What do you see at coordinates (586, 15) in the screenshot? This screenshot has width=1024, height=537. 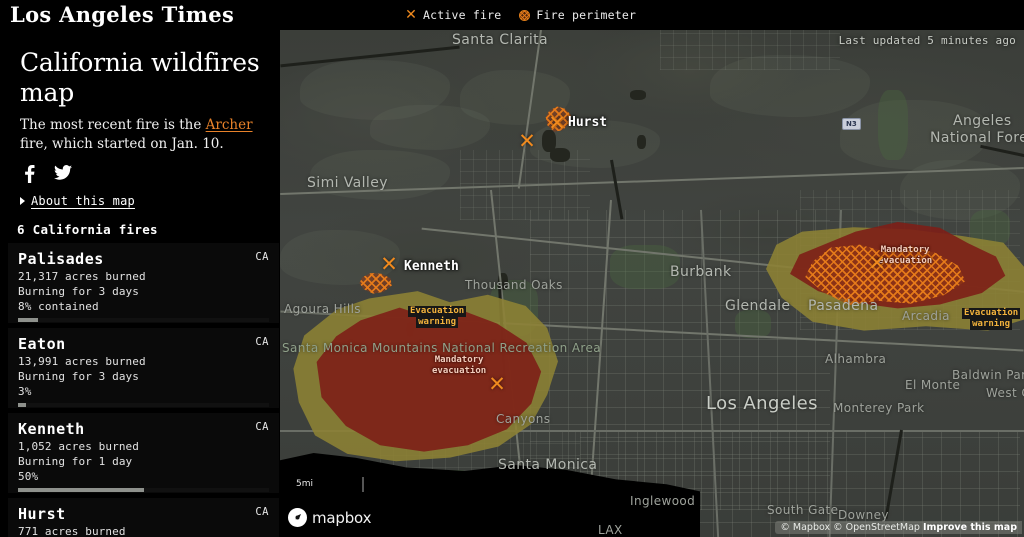 I see `legend-label-fire-perimeter: Fire perimeter` at bounding box center [586, 15].